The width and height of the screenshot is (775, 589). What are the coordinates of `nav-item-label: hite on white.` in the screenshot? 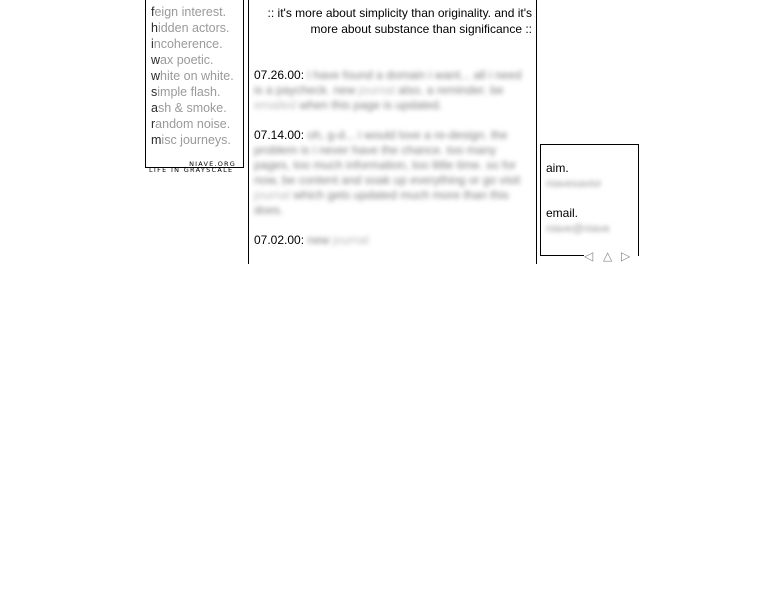 It's located at (197, 76).